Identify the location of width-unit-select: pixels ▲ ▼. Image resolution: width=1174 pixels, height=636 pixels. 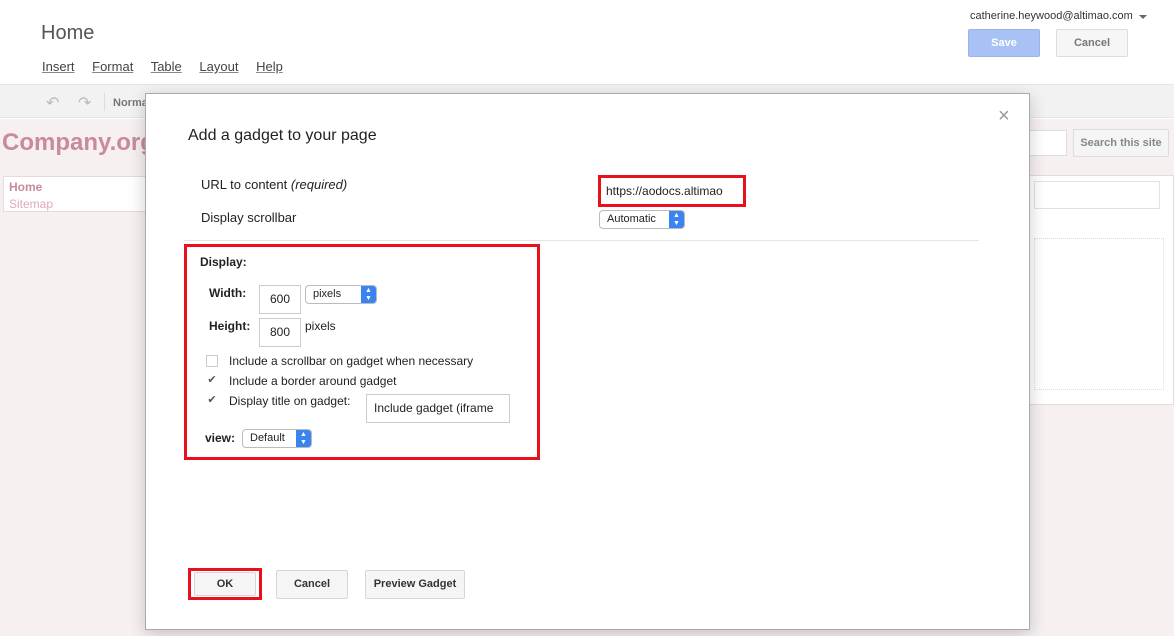
(341, 294).